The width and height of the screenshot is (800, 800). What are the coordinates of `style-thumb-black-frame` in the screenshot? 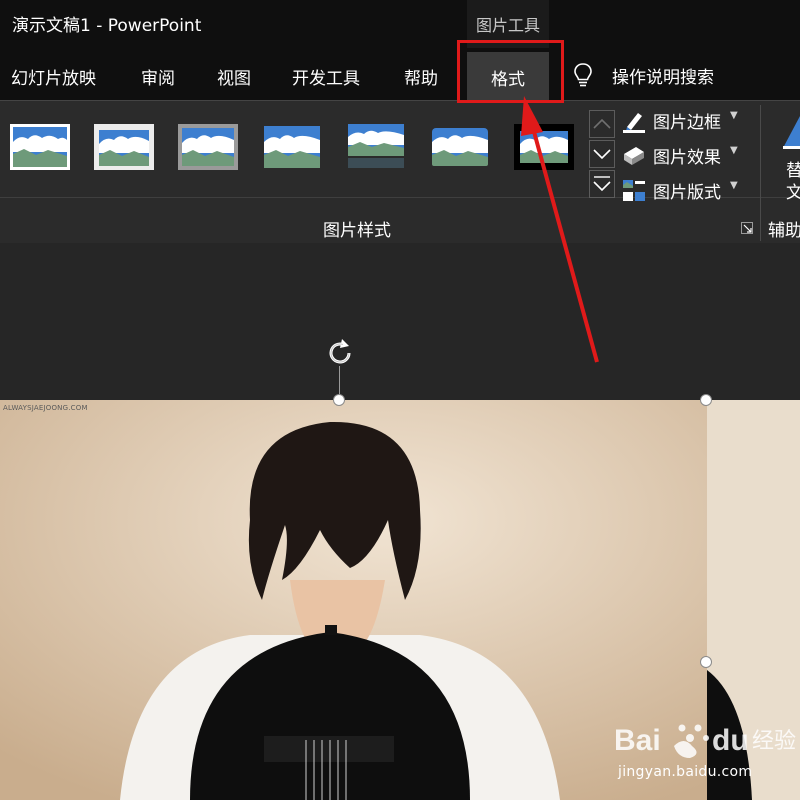 It's located at (544, 147).